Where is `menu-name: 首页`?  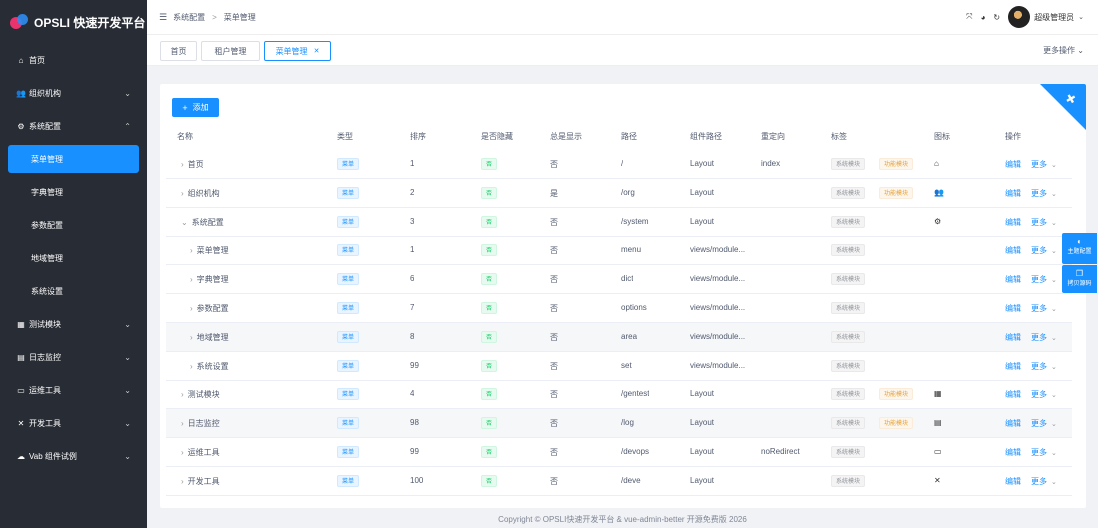
menu-name: 首页 is located at coordinates (195, 164).